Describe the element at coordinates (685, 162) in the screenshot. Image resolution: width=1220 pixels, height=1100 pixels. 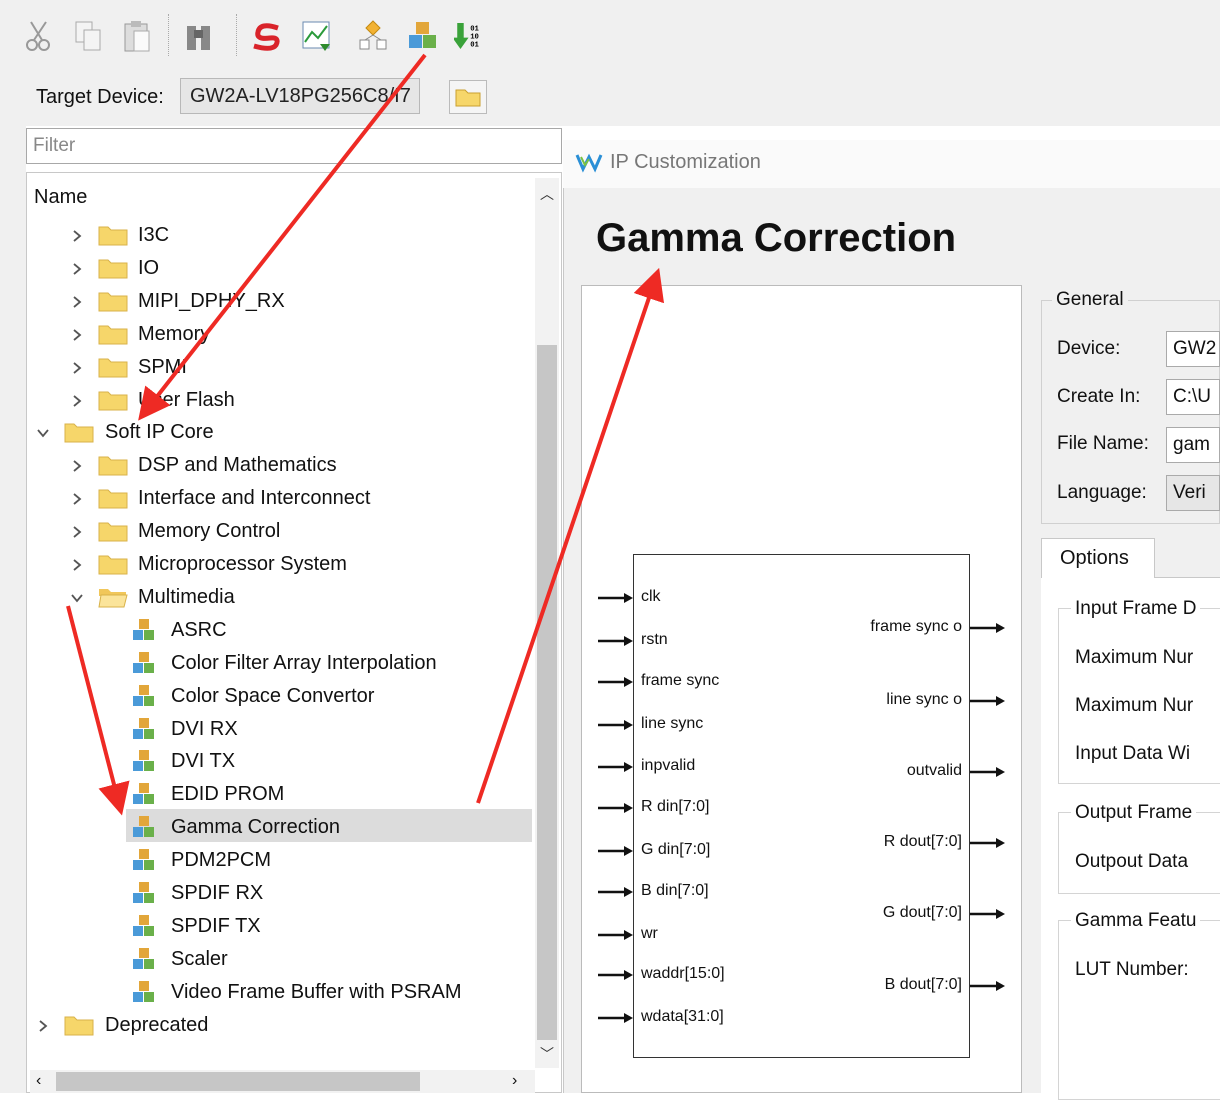
I see `dialog-title: IP Customization` at that location.